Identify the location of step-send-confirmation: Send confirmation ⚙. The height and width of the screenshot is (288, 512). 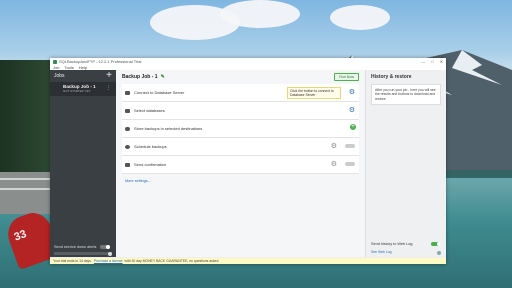
(240, 165).